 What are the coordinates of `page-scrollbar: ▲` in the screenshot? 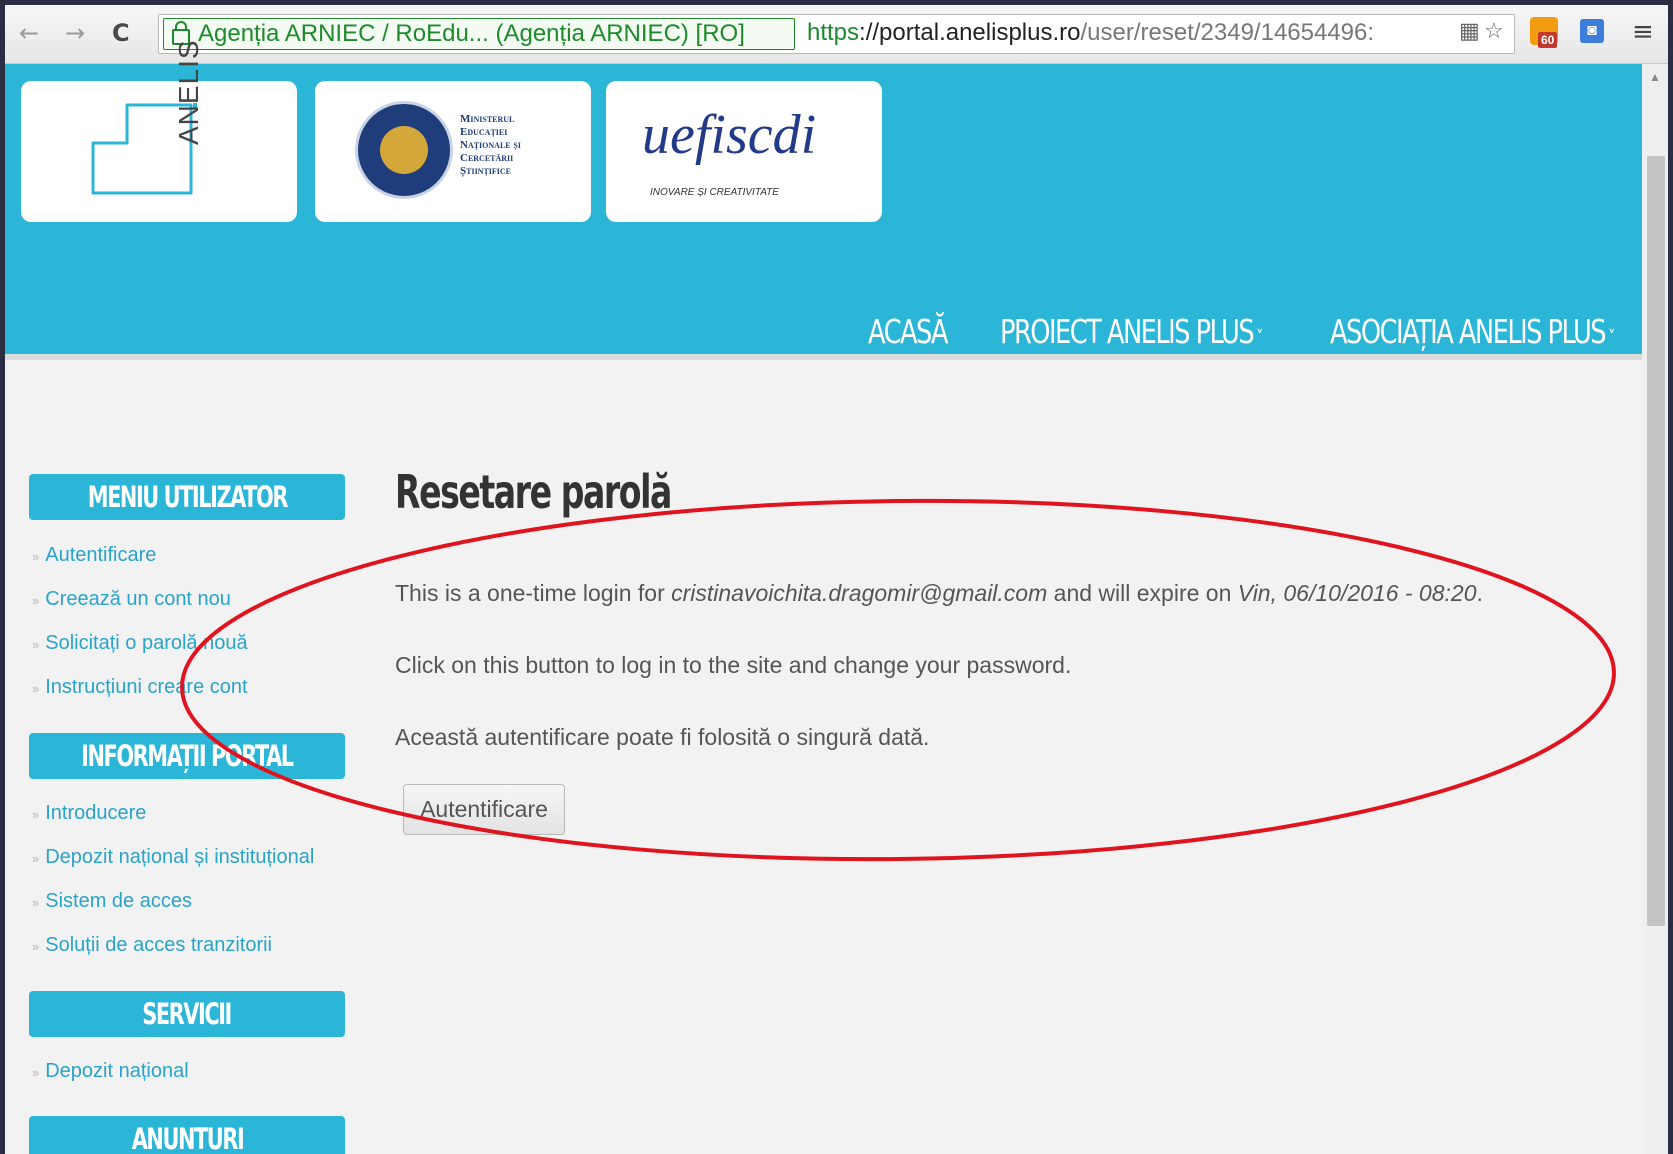 It's located at (1655, 609).